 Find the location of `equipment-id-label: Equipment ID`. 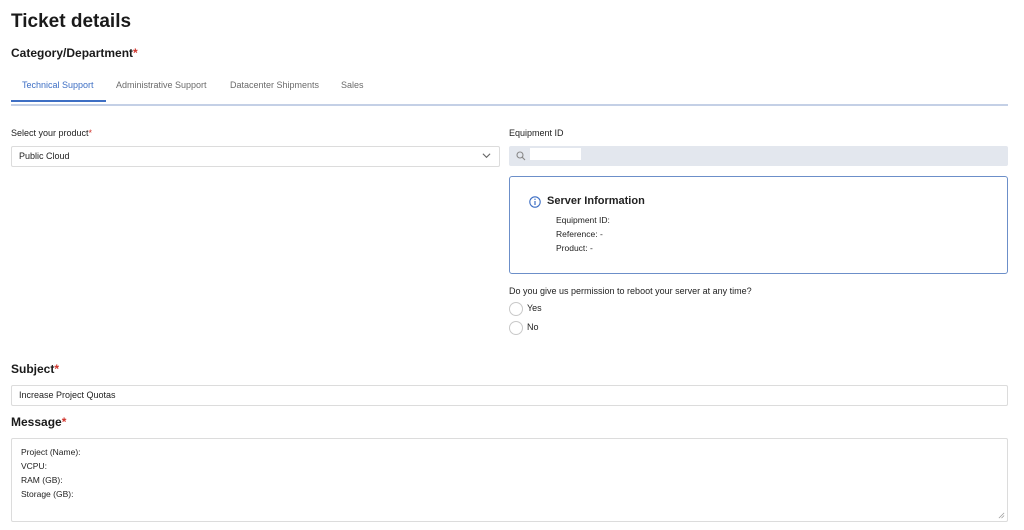

equipment-id-label: Equipment ID is located at coordinates (536, 133).